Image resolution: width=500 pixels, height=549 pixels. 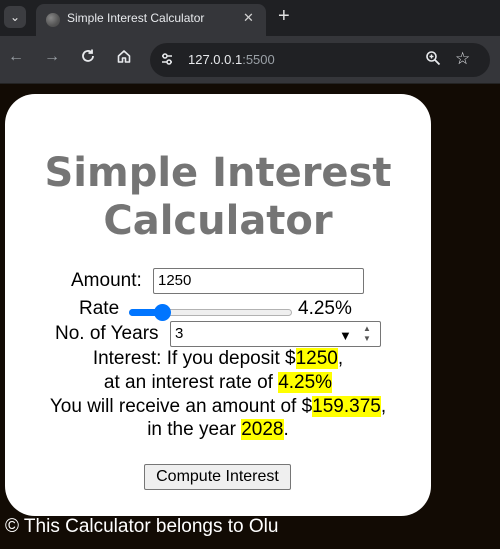 I want to click on title-line-2: Calculator, so click(x=218, y=221).